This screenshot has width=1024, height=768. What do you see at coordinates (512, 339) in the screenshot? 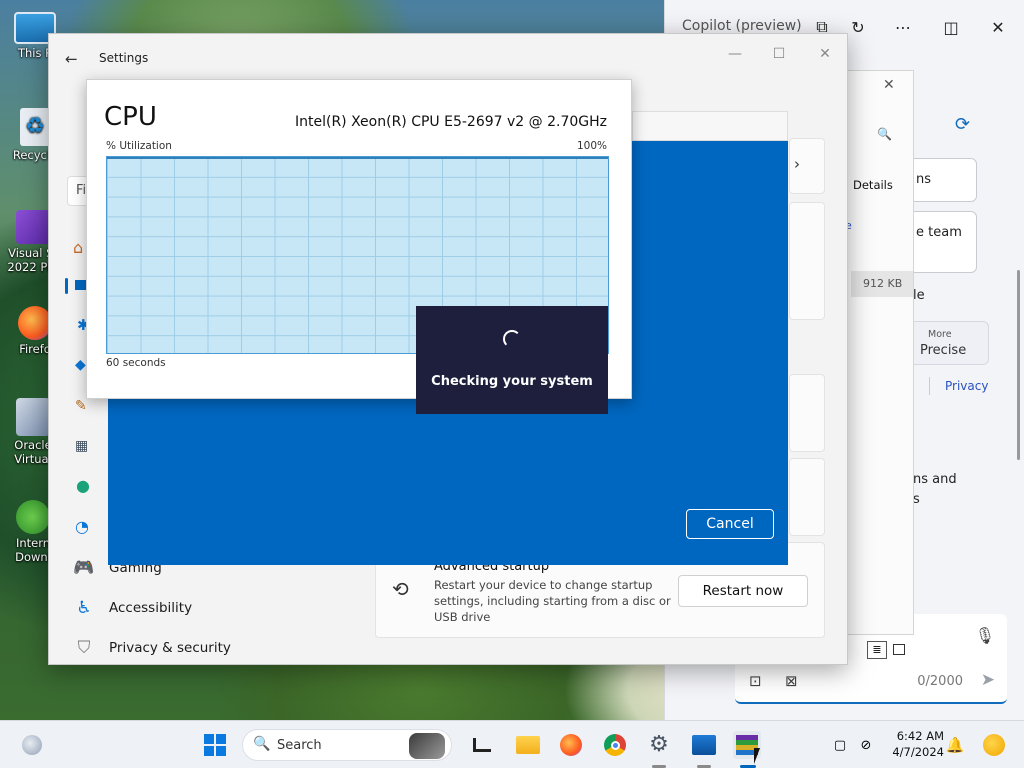
I see `loading-spinner-icon` at bounding box center [512, 339].